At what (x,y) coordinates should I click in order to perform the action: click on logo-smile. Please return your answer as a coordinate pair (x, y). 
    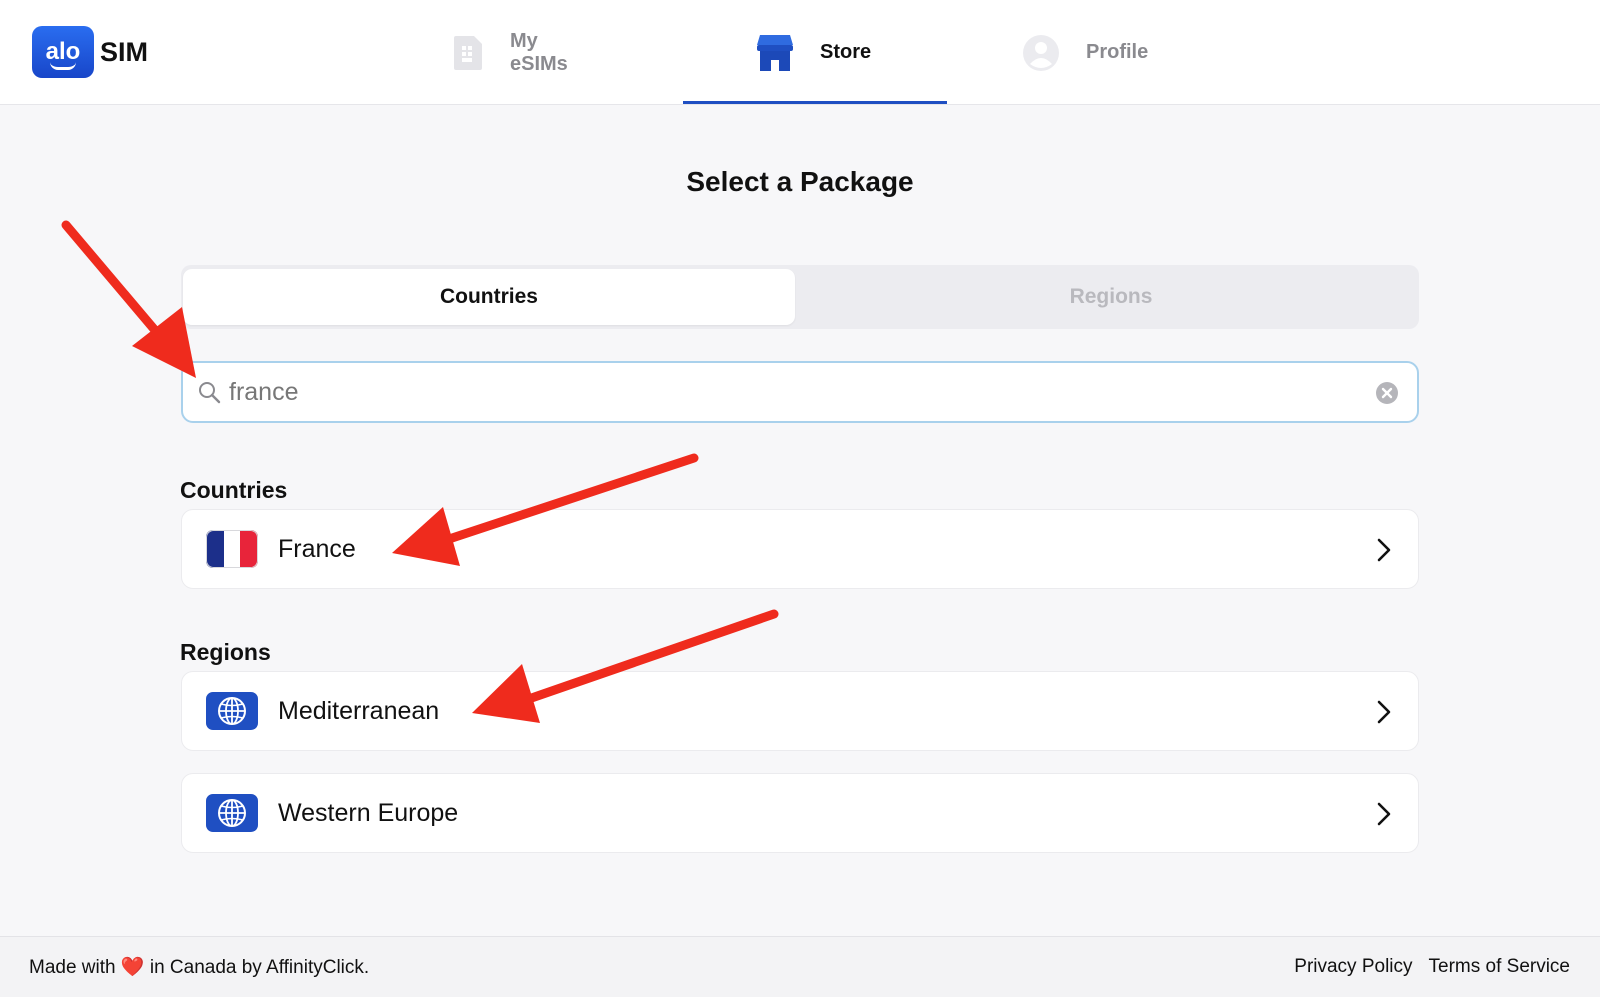
    Looking at the image, I should click on (63, 66).